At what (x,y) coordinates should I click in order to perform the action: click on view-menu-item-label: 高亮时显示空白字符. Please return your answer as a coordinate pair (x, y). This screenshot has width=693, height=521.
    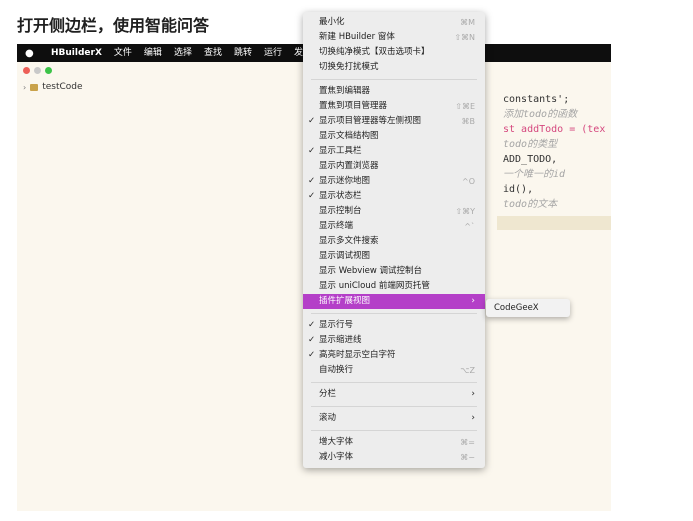
    Looking at the image, I should click on (357, 355).